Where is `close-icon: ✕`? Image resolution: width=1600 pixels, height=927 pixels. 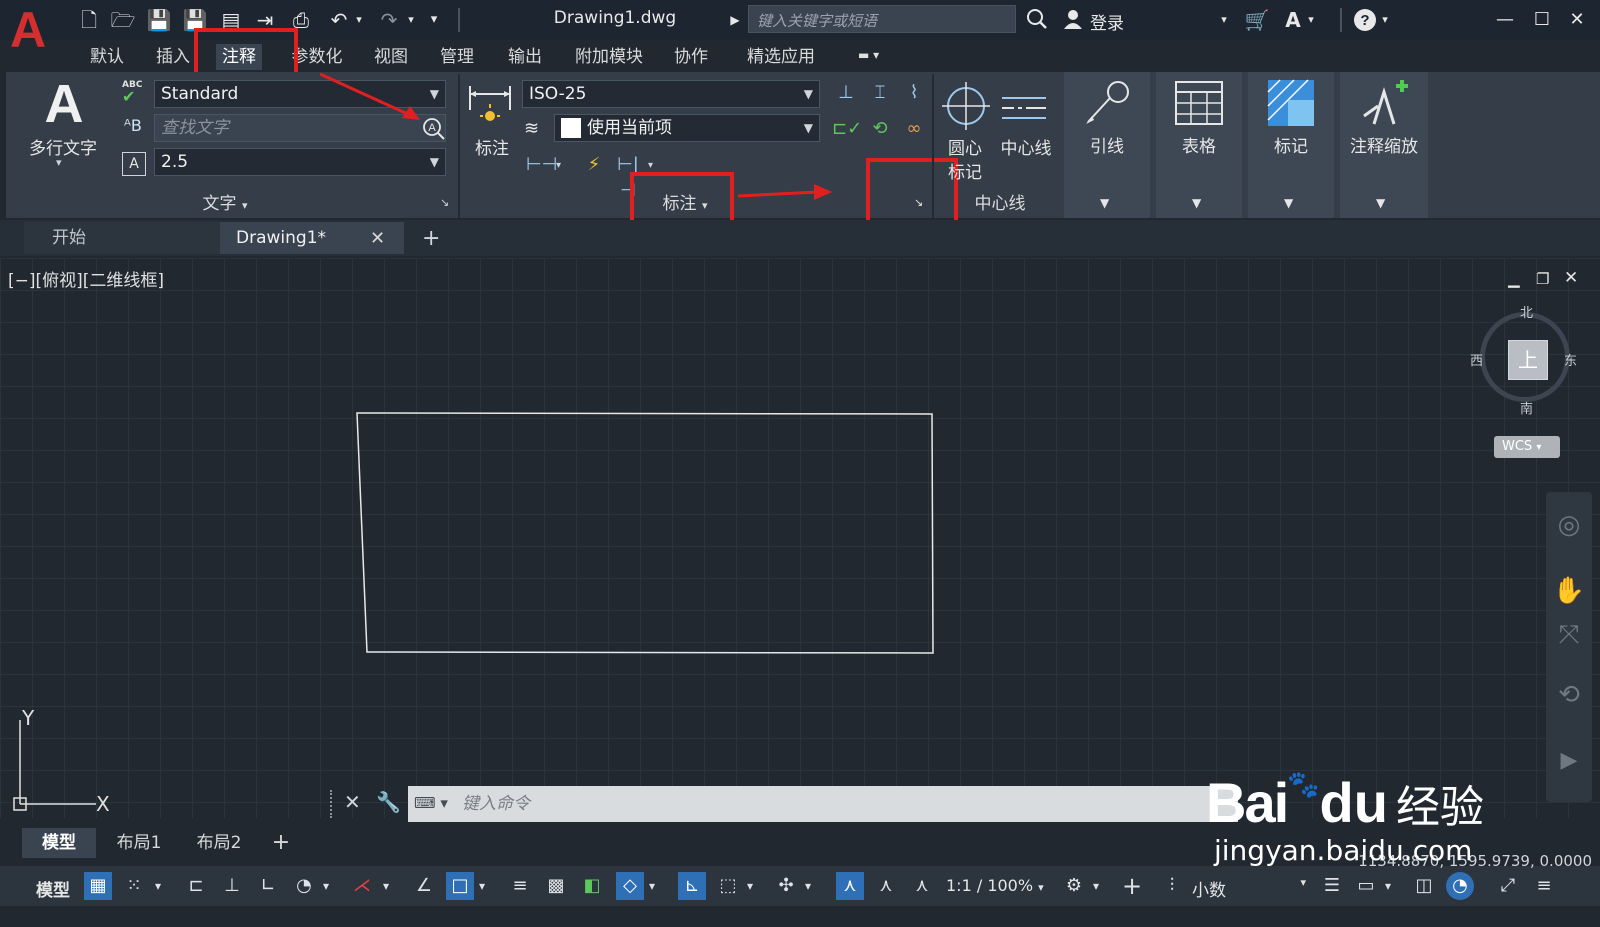 close-icon: ✕ is located at coordinates (1577, 20).